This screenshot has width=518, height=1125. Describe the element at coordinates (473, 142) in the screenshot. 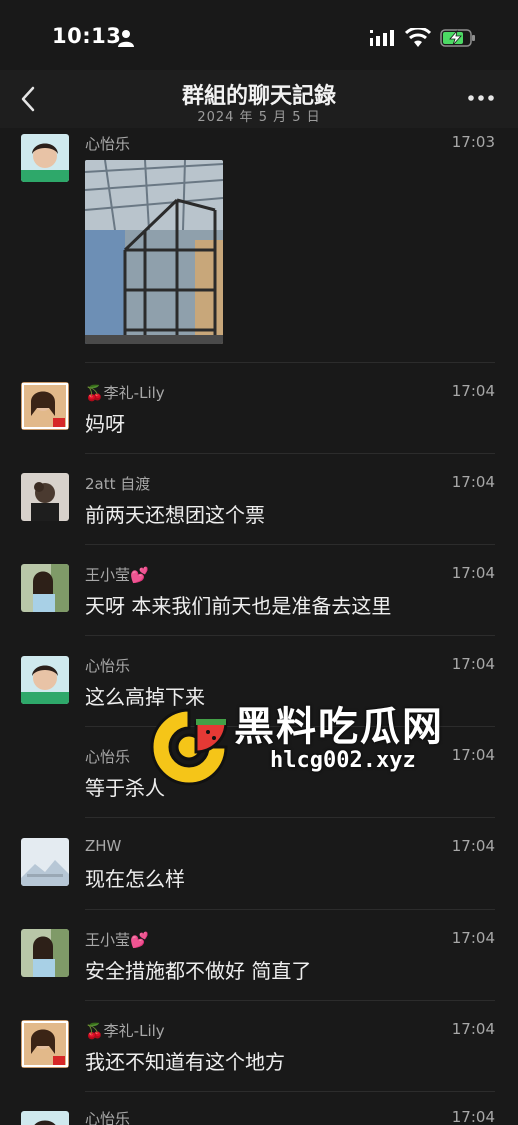

I see `message-time: 17:03` at that location.